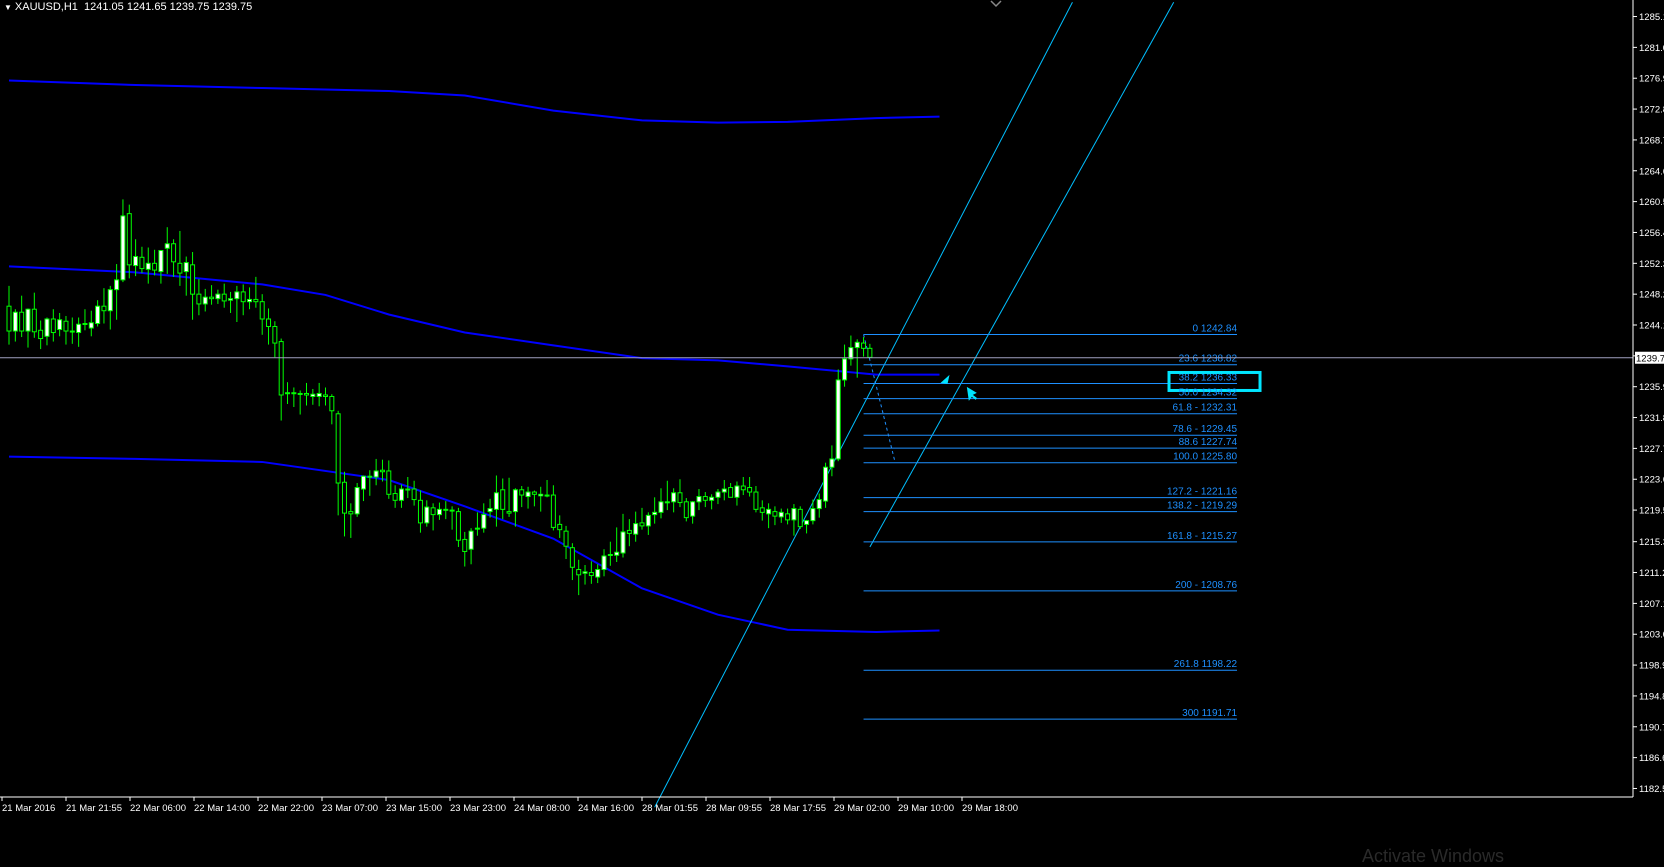 The height and width of the screenshot is (867, 1664). I want to click on time-axis-label: 22 Mar 22:00, so click(286, 808).